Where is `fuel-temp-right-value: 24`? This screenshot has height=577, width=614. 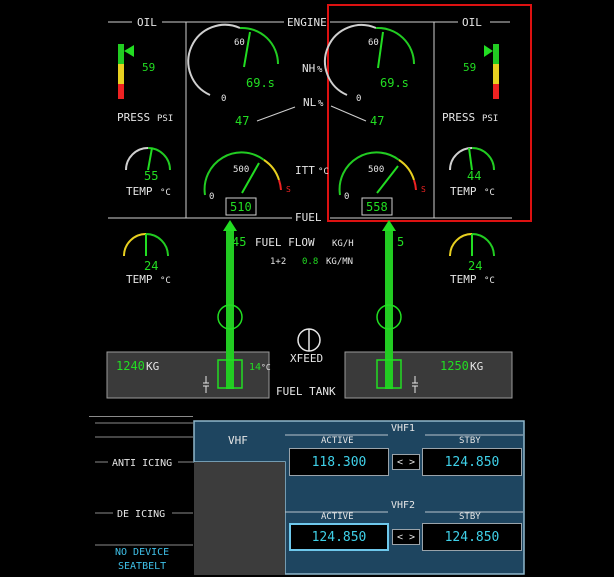
fuel-temp-right-value: 24 is located at coordinates (475, 266).